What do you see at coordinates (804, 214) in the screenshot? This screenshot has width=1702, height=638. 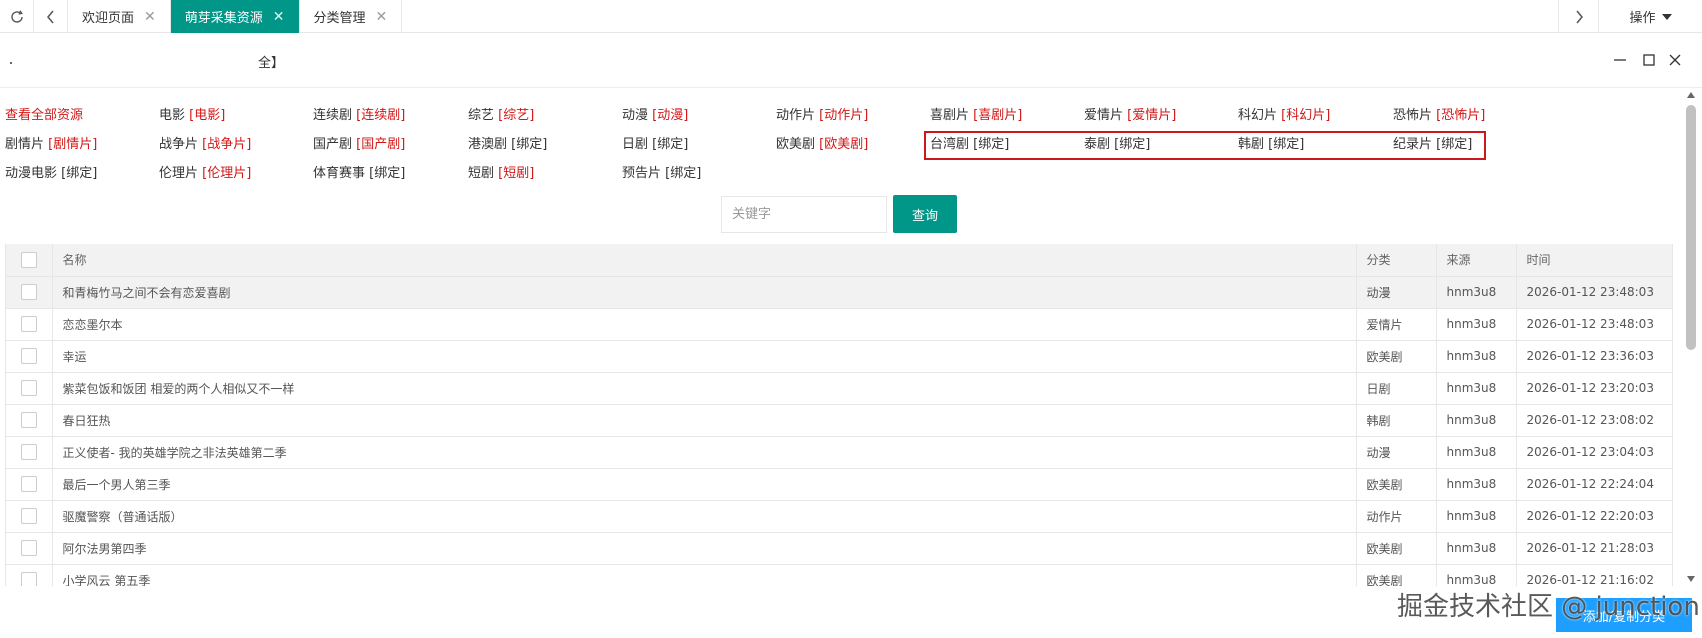 I see `keyword-search-input` at bounding box center [804, 214].